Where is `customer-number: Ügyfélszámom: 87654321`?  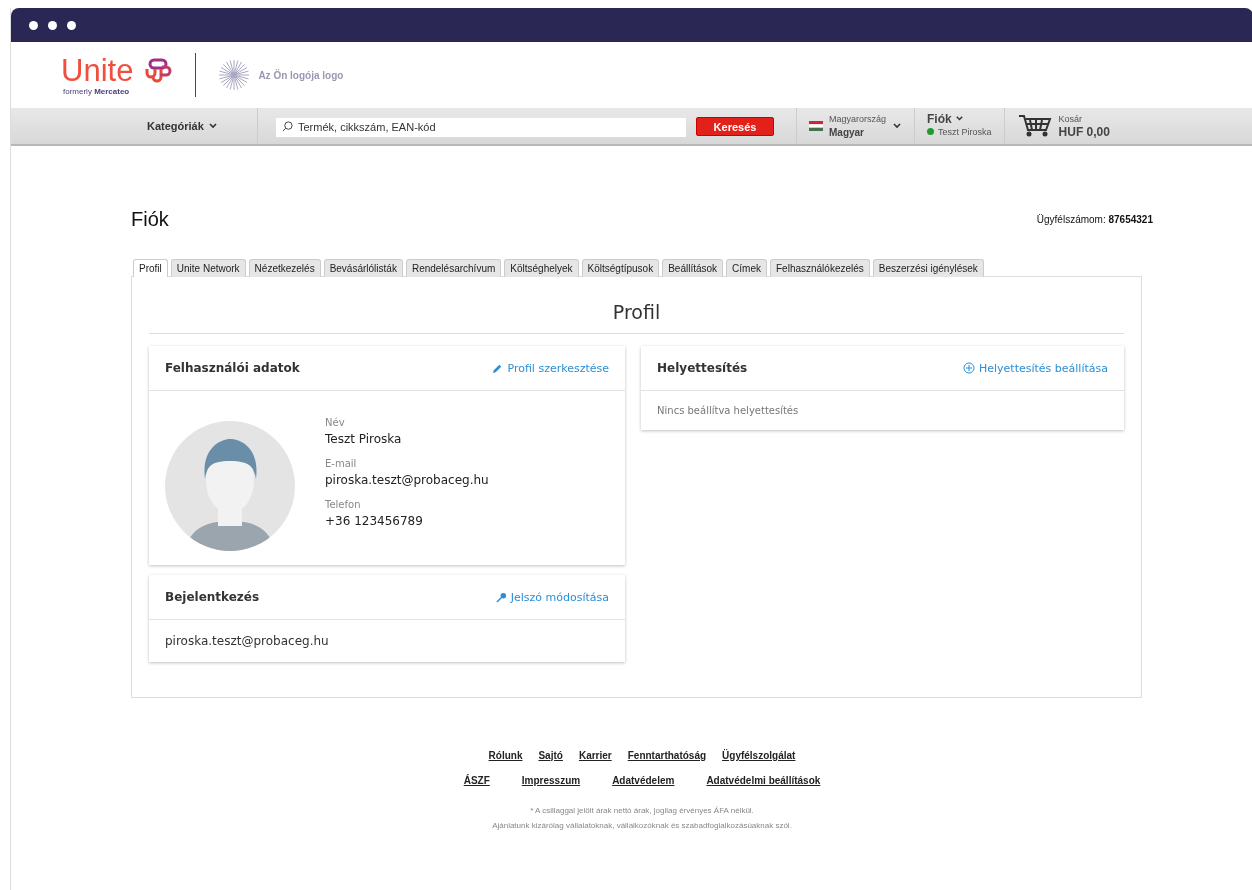
customer-number: Ügyfélszámom: 87654321 is located at coordinates (1094, 219).